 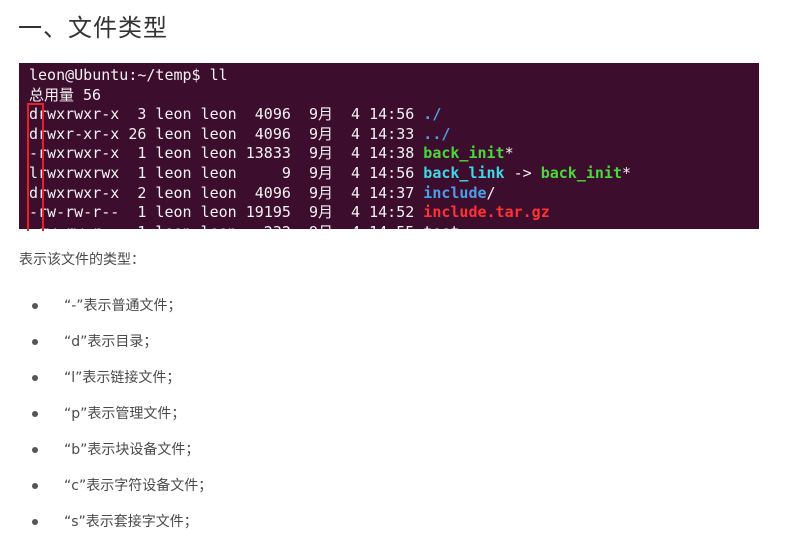 I want to click on terminal-text: drwxrwxr-x 2 leon leon 4096 9月 4 14:37, so click(x=226, y=192).